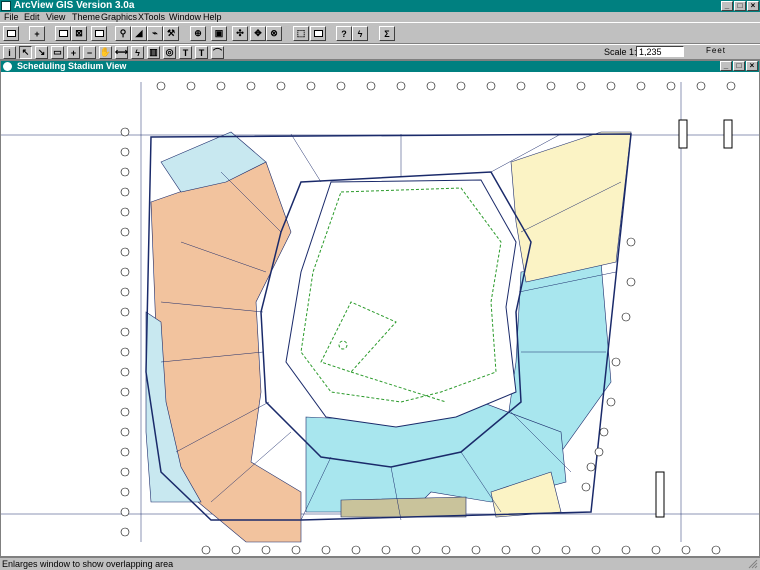 The image size is (760, 570). What do you see at coordinates (401, 303) in the screenshot?
I see `playing-field` at bounding box center [401, 303].